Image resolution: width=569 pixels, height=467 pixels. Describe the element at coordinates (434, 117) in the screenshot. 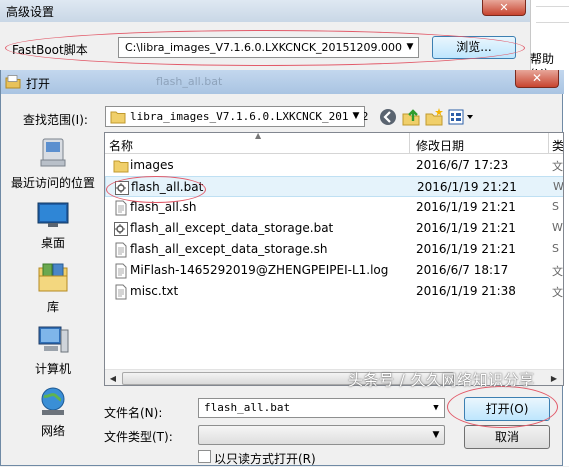

I see `new-folder-icon` at that location.